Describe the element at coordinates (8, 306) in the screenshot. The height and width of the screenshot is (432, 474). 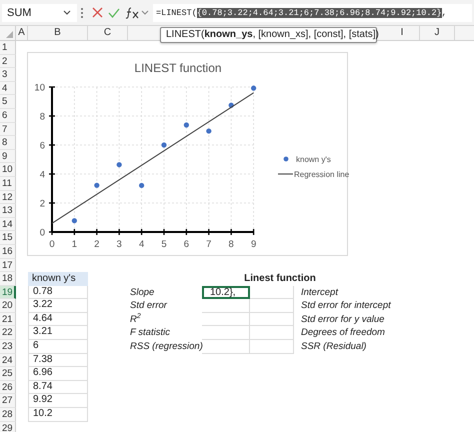
I see `row-header: 20` at that location.